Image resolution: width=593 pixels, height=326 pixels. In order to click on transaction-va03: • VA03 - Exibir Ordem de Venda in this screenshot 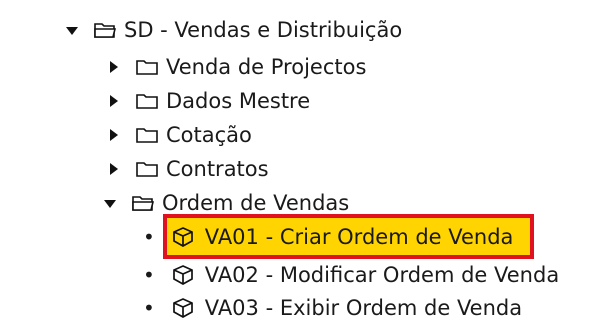, I will do `click(332, 308)`.